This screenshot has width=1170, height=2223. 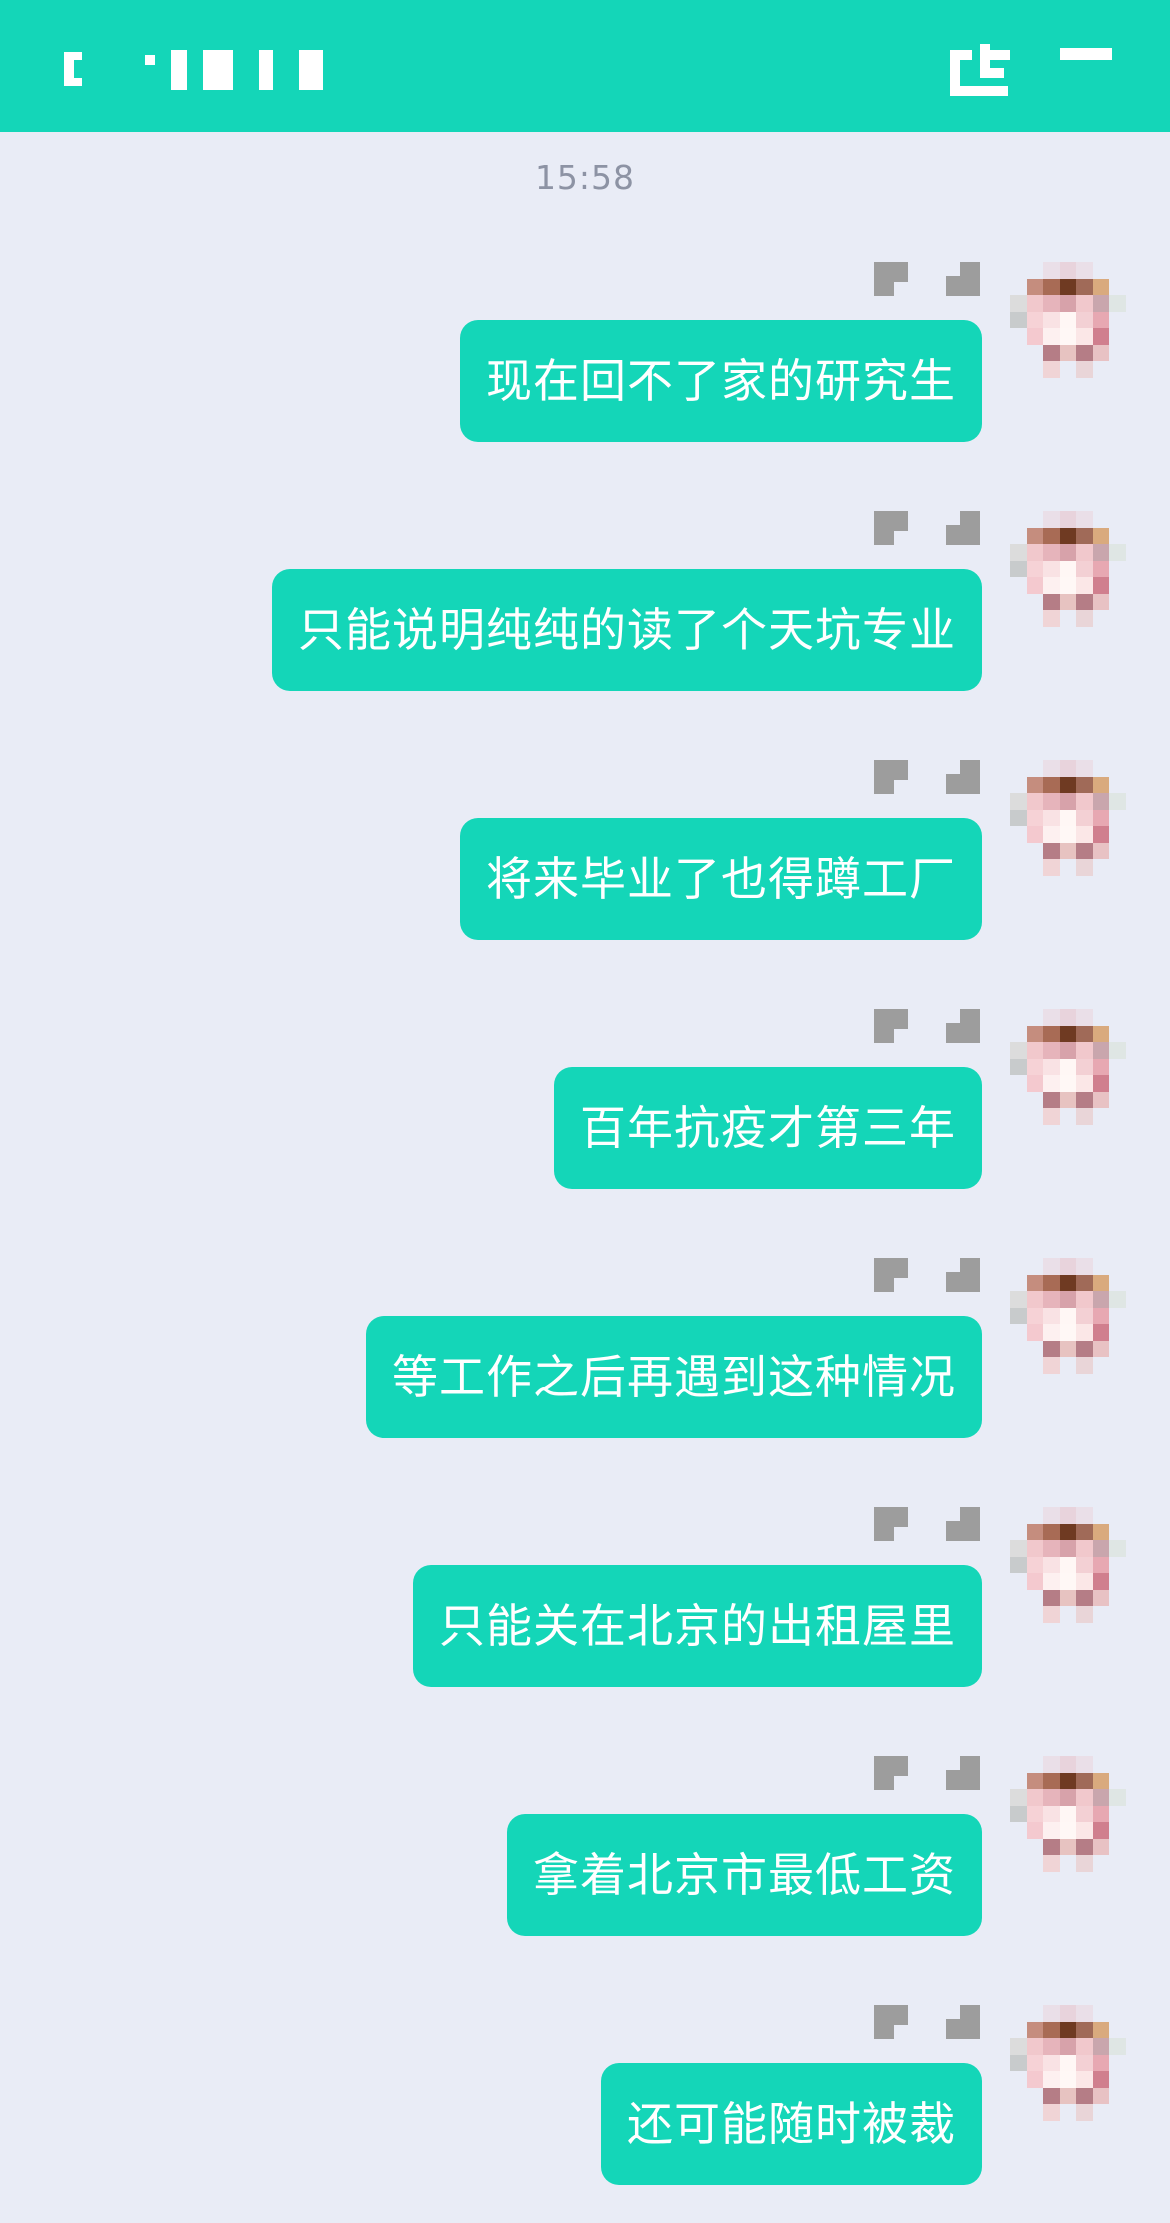 I want to click on message-bubble: 只能关在北京的出租屋里, so click(x=697, y=1626).